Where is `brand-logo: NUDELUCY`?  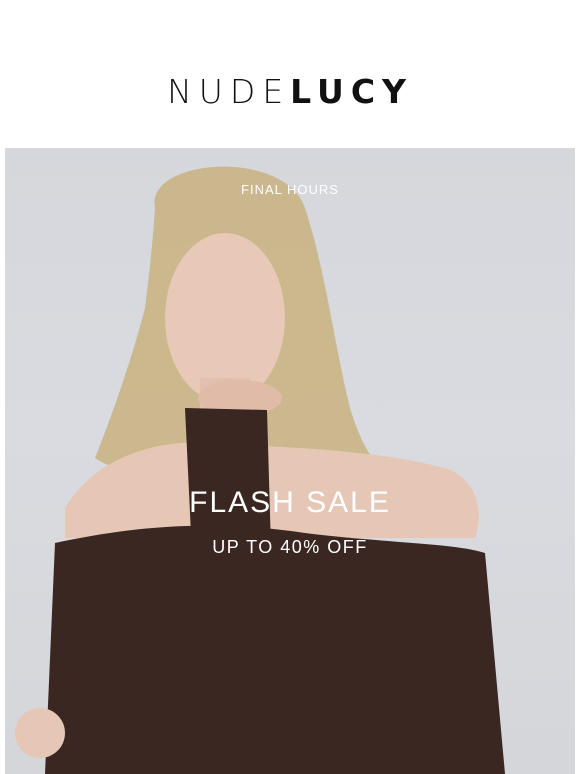 brand-logo: NUDELUCY is located at coordinates (290, 92).